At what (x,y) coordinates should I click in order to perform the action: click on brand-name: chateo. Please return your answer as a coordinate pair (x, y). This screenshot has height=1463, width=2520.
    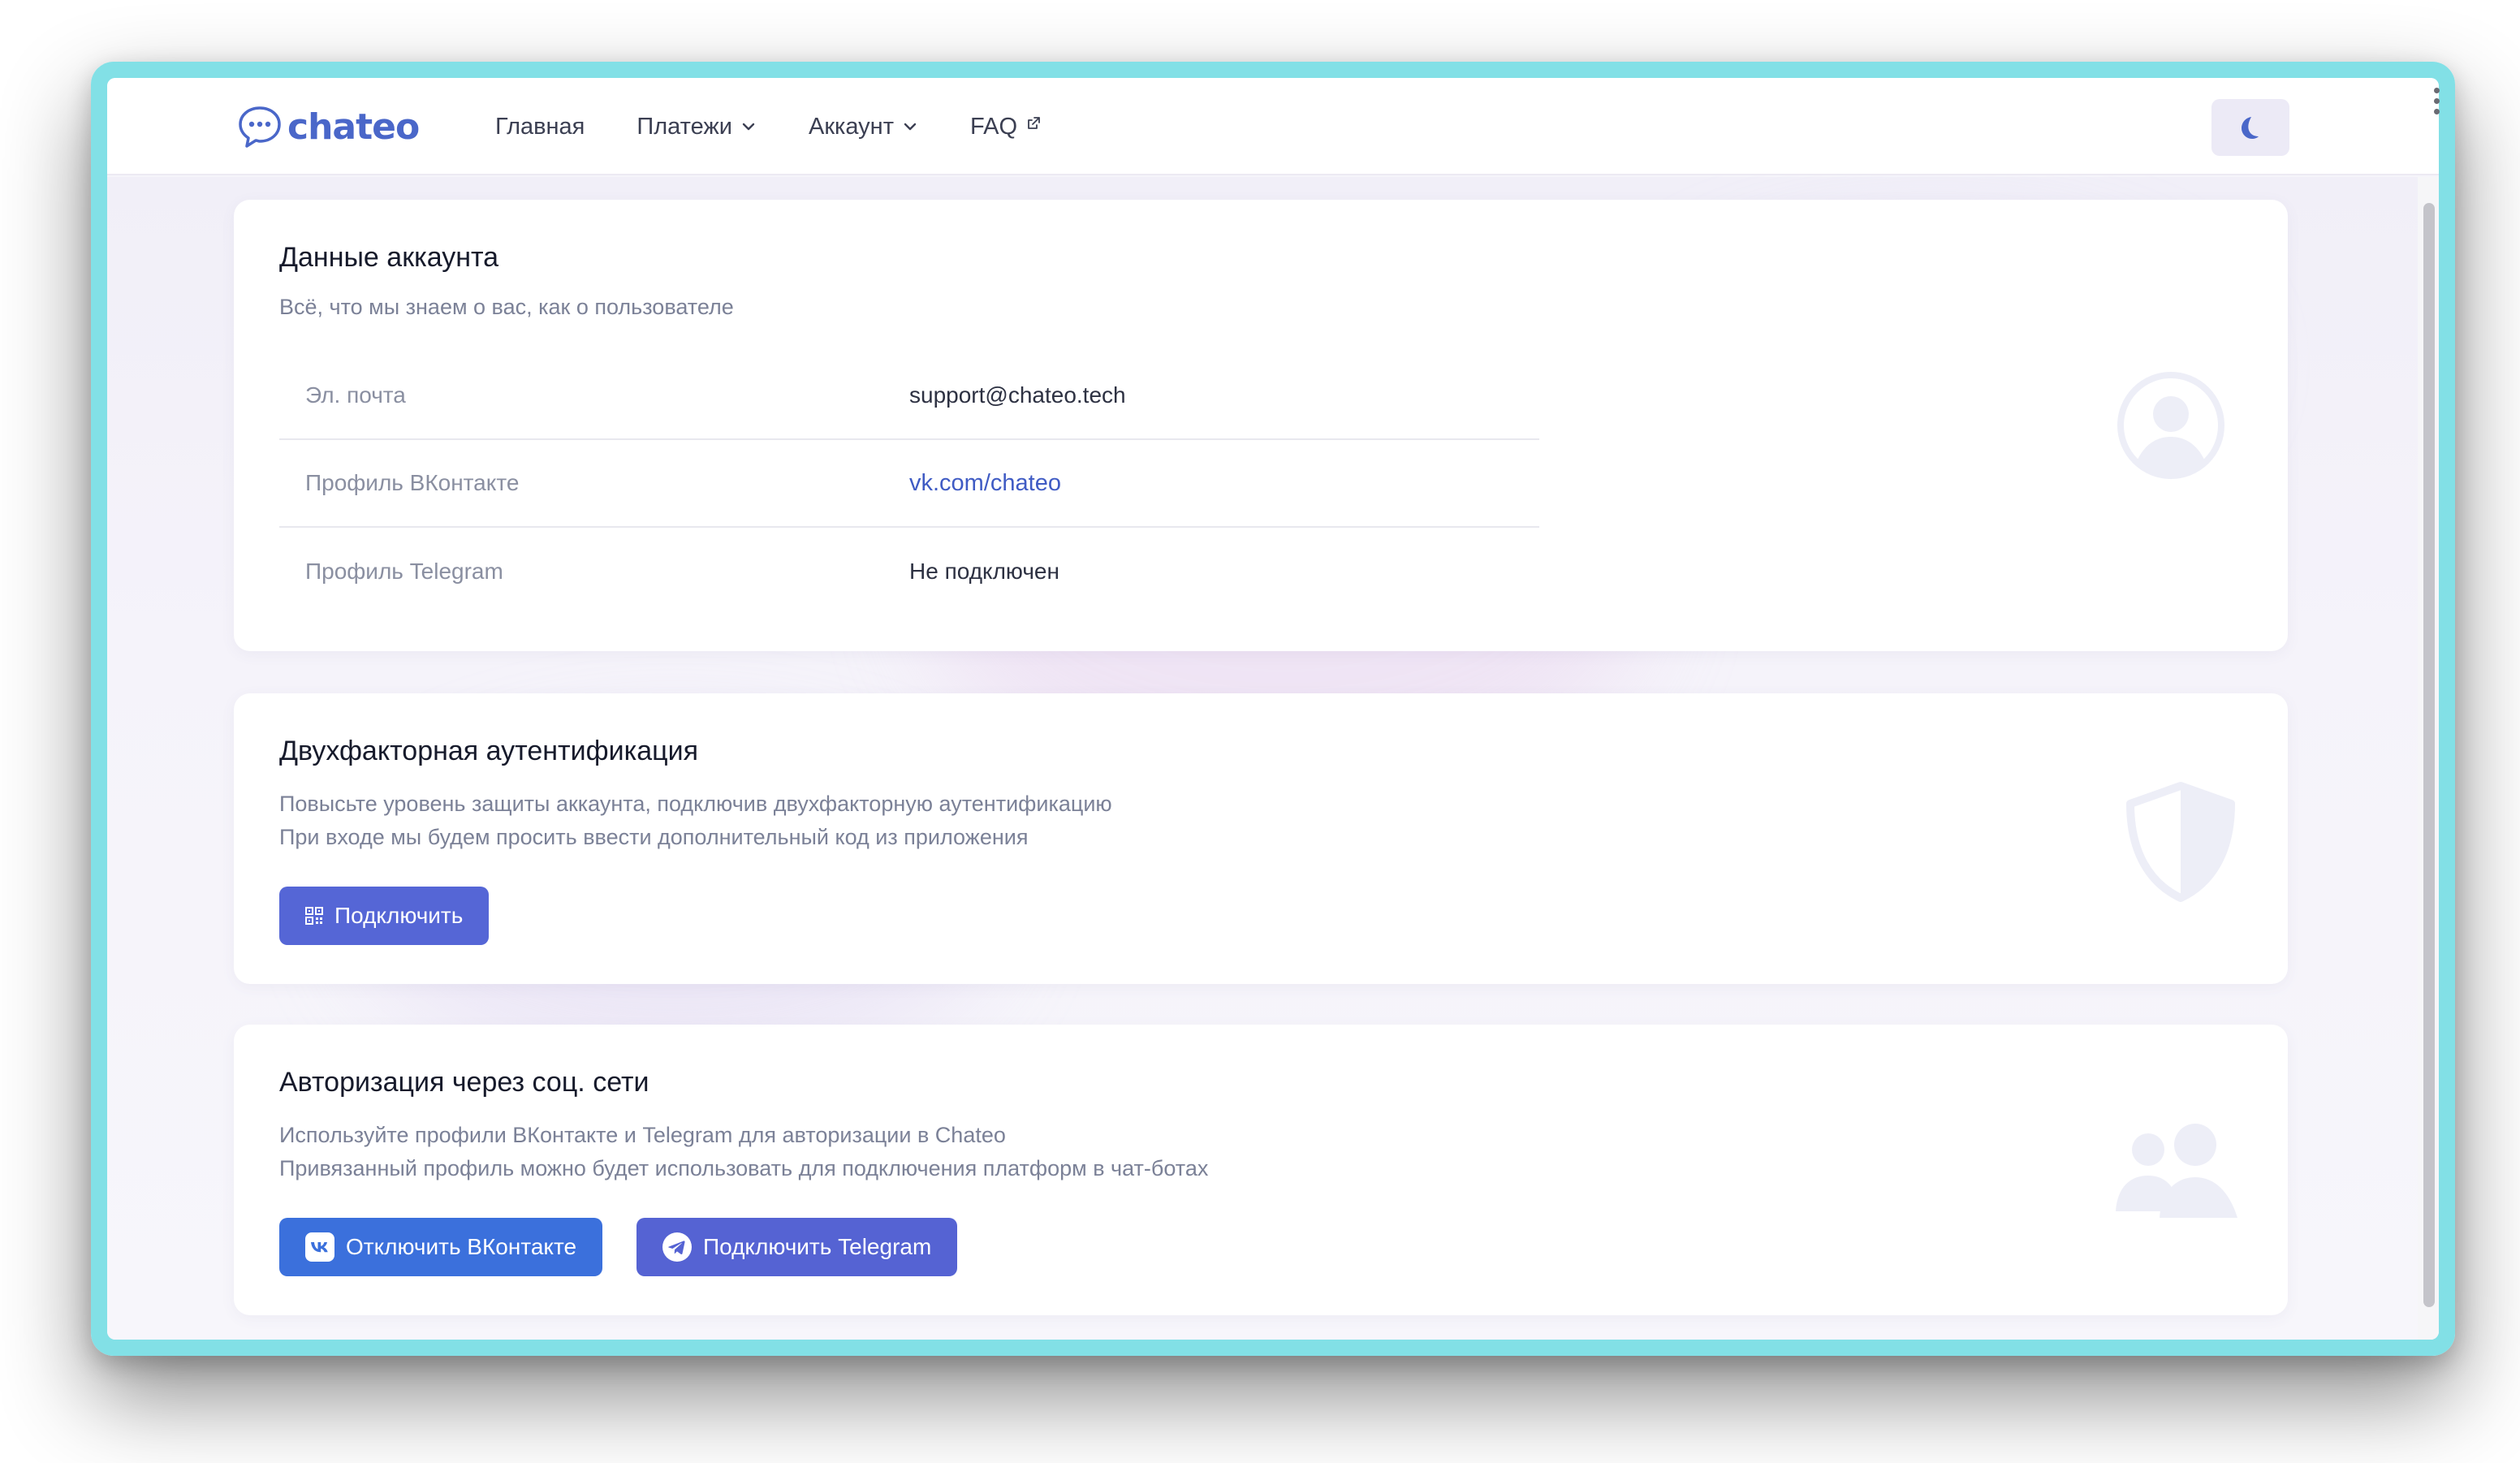
    Looking at the image, I should click on (353, 127).